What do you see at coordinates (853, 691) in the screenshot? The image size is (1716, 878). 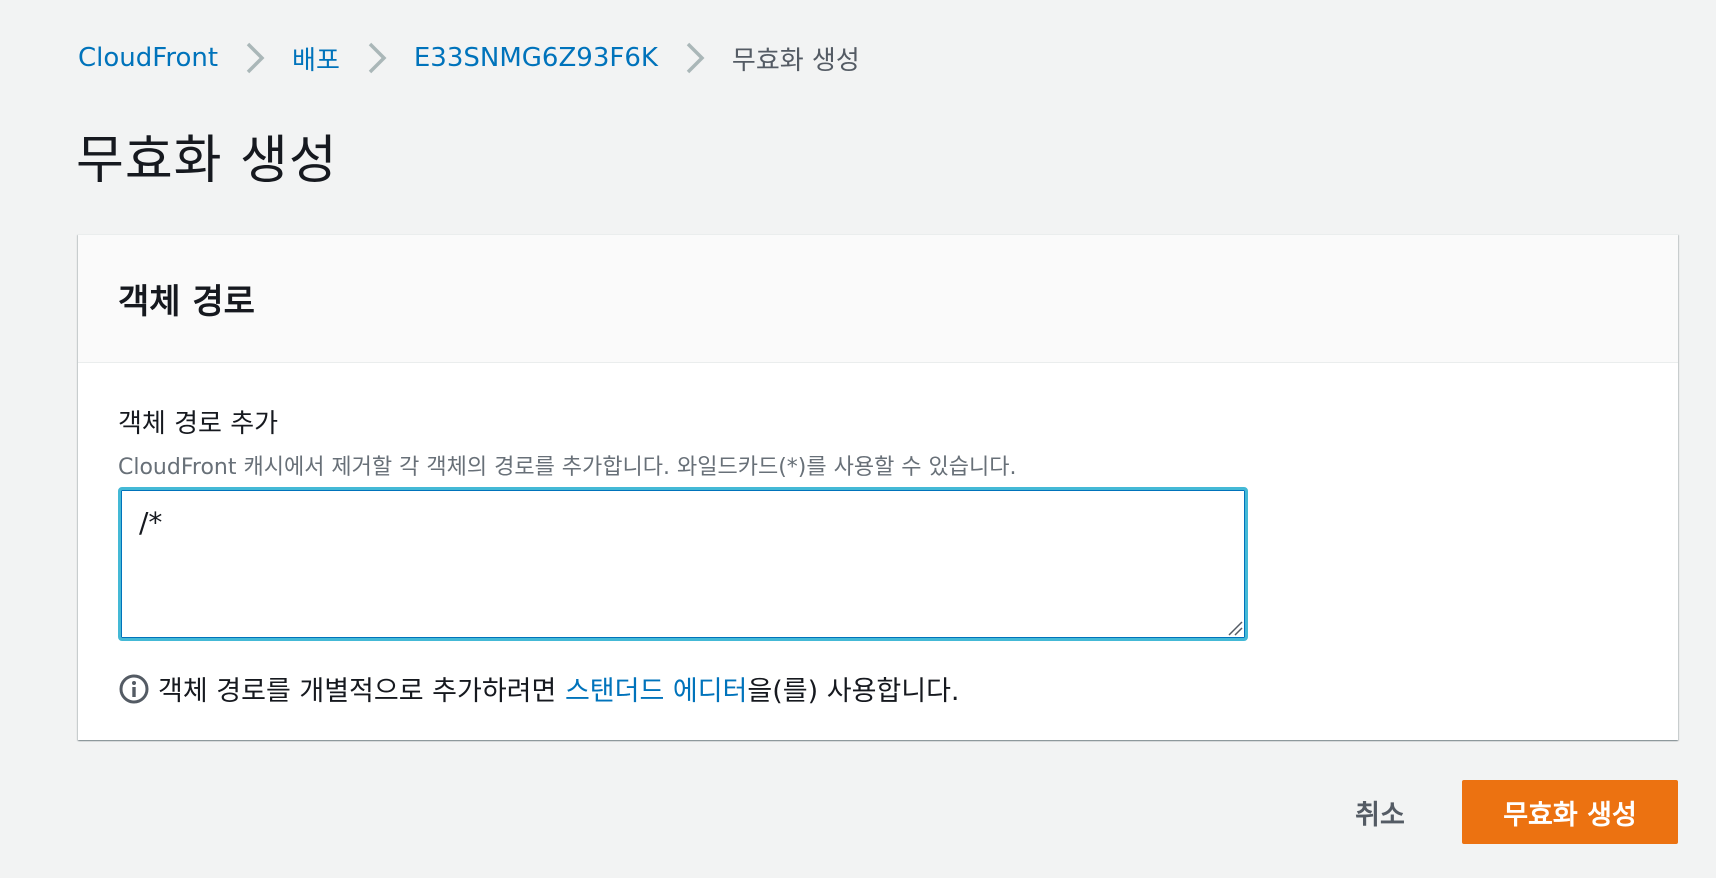 I see `hint-text-suffix: 을(를) 사용합니다.` at bounding box center [853, 691].